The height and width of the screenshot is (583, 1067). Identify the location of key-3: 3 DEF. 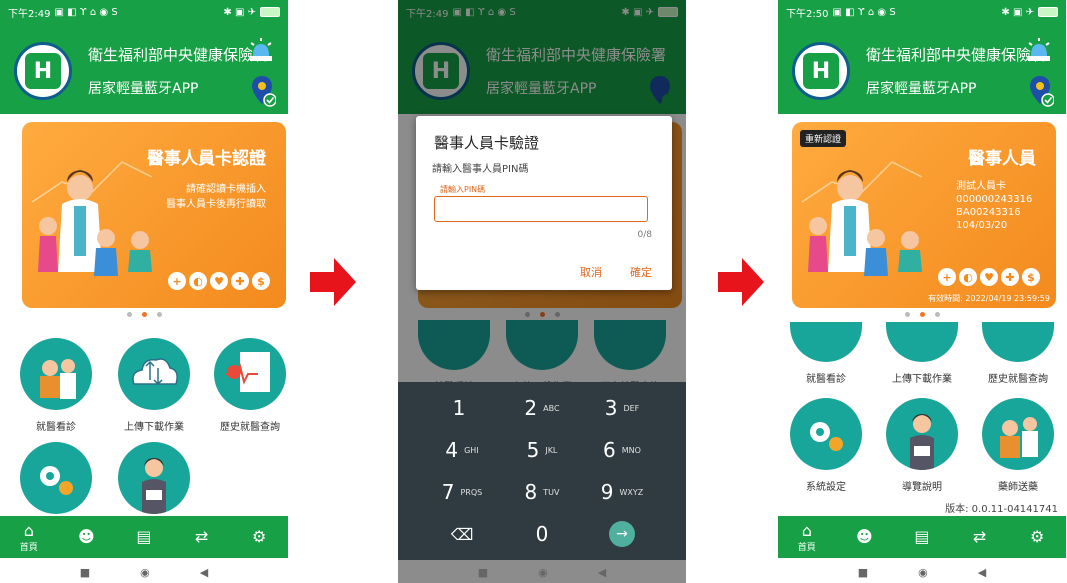
(622, 408).